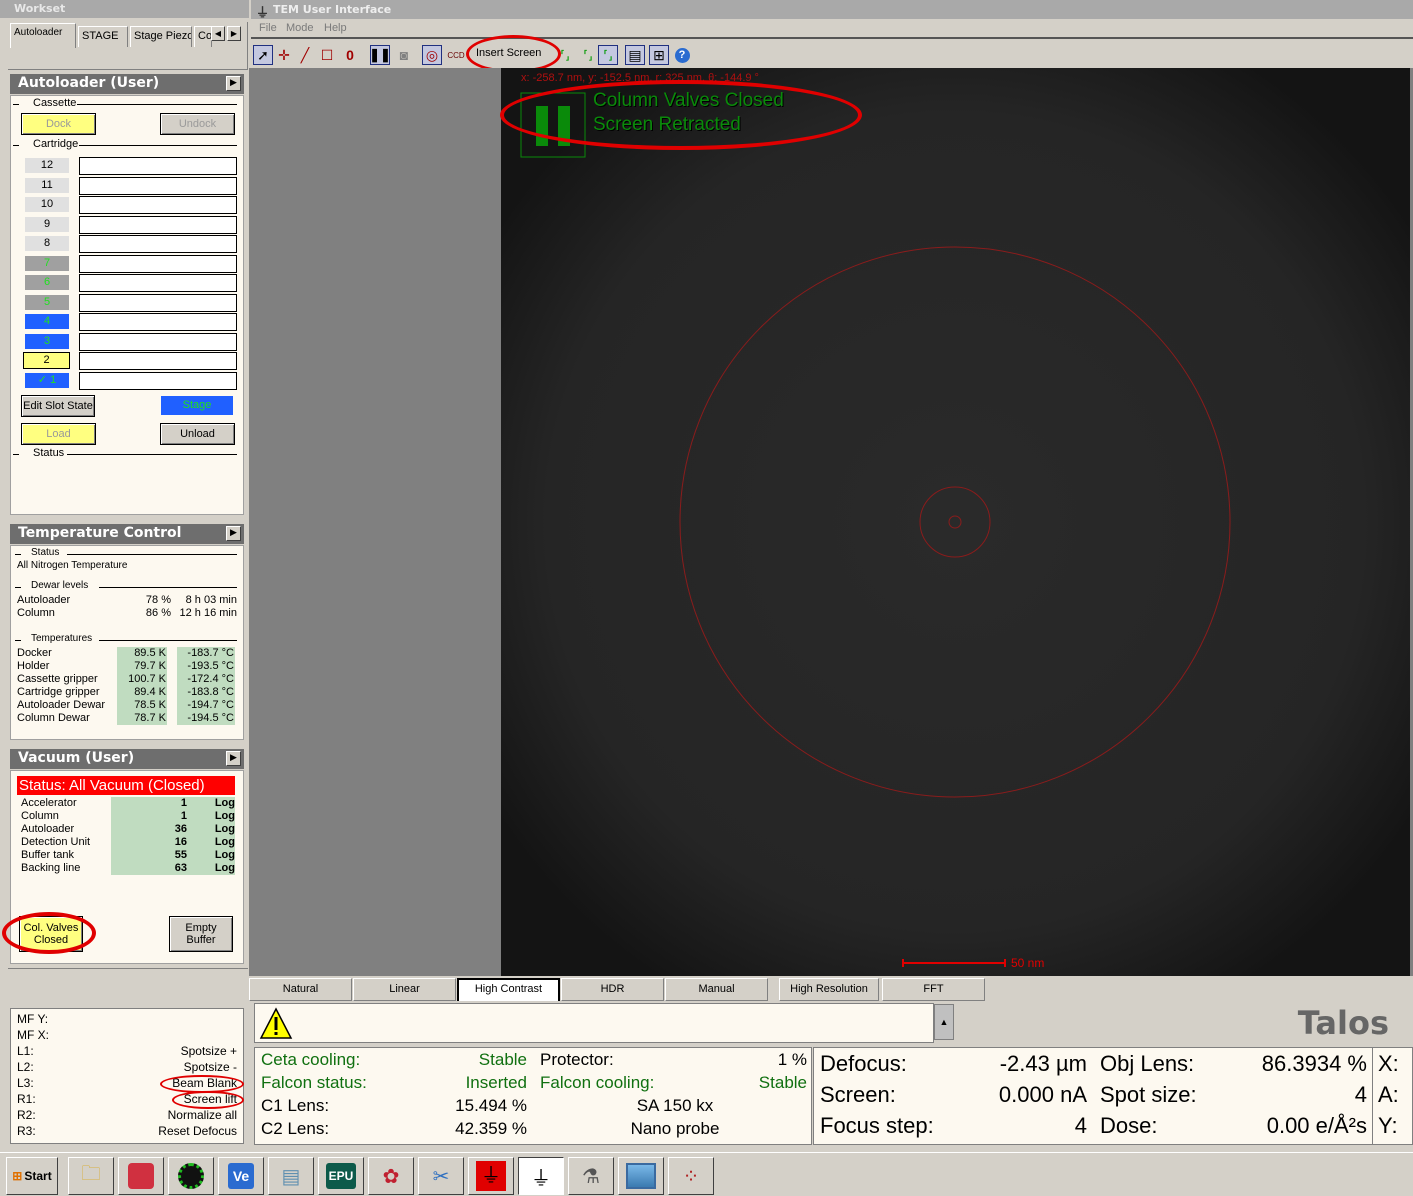 The height and width of the screenshot is (1196, 1413). Describe the element at coordinates (1388, 1125) in the screenshot. I see `stage-y-label: Y:` at that location.